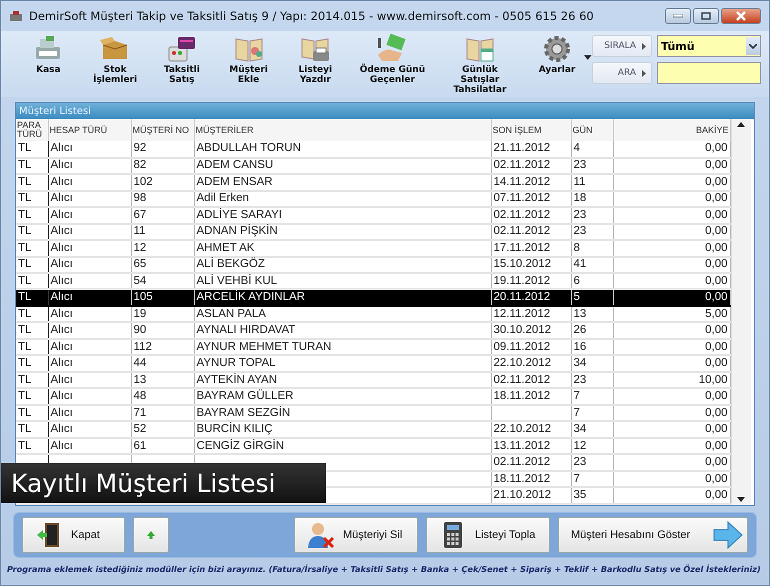  What do you see at coordinates (32, 130) in the screenshot?
I see `column-header: PARA TÜRÜ` at bounding box center [32, 130].